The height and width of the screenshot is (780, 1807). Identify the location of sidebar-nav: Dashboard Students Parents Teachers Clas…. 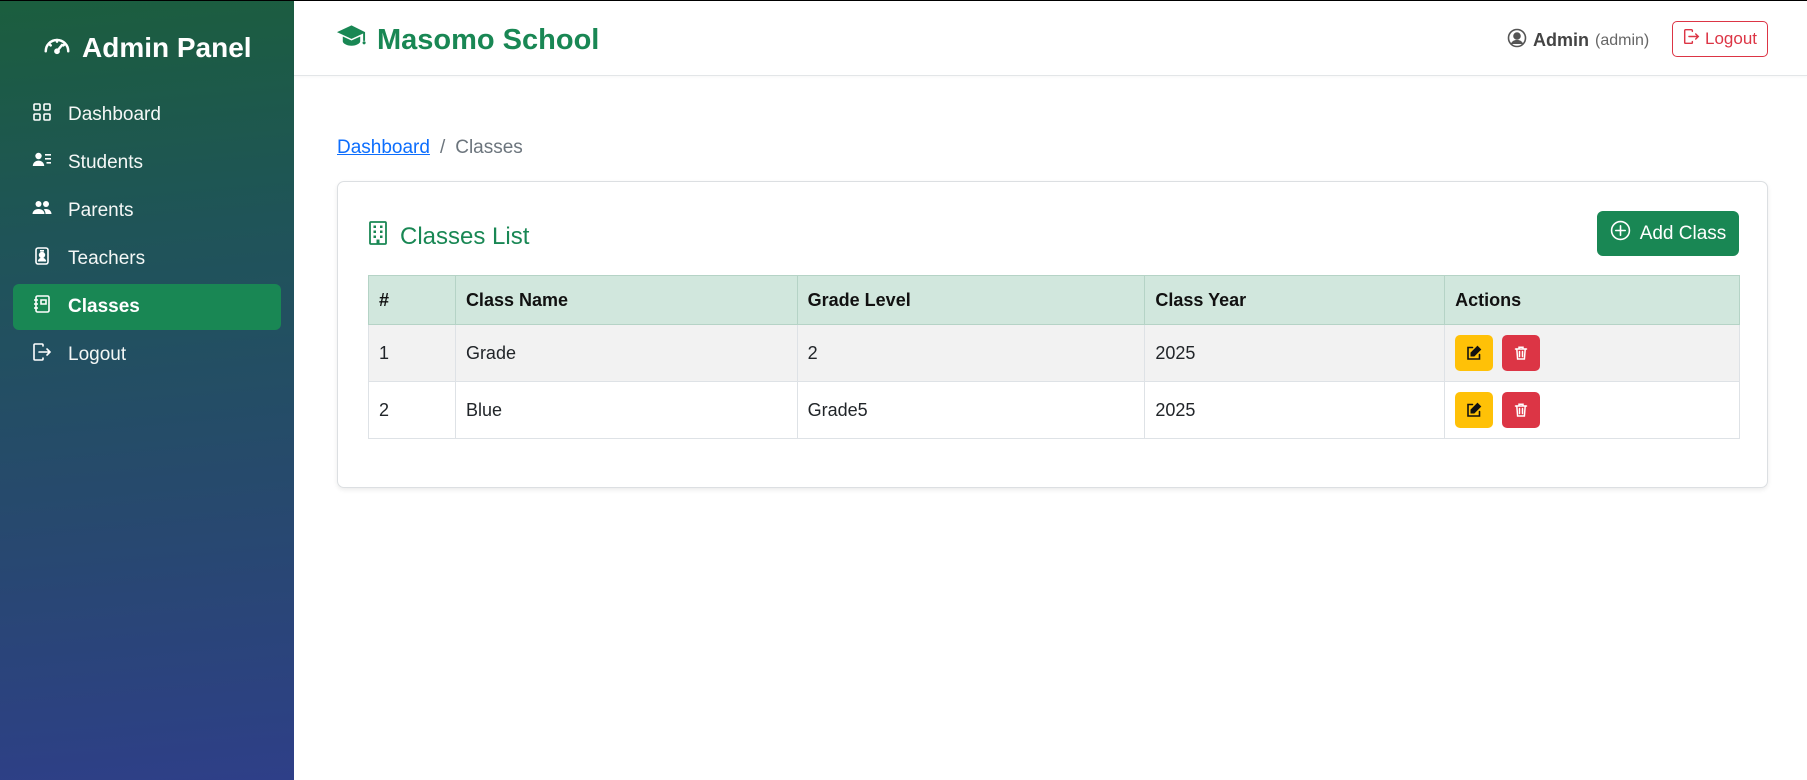
(147, 226).